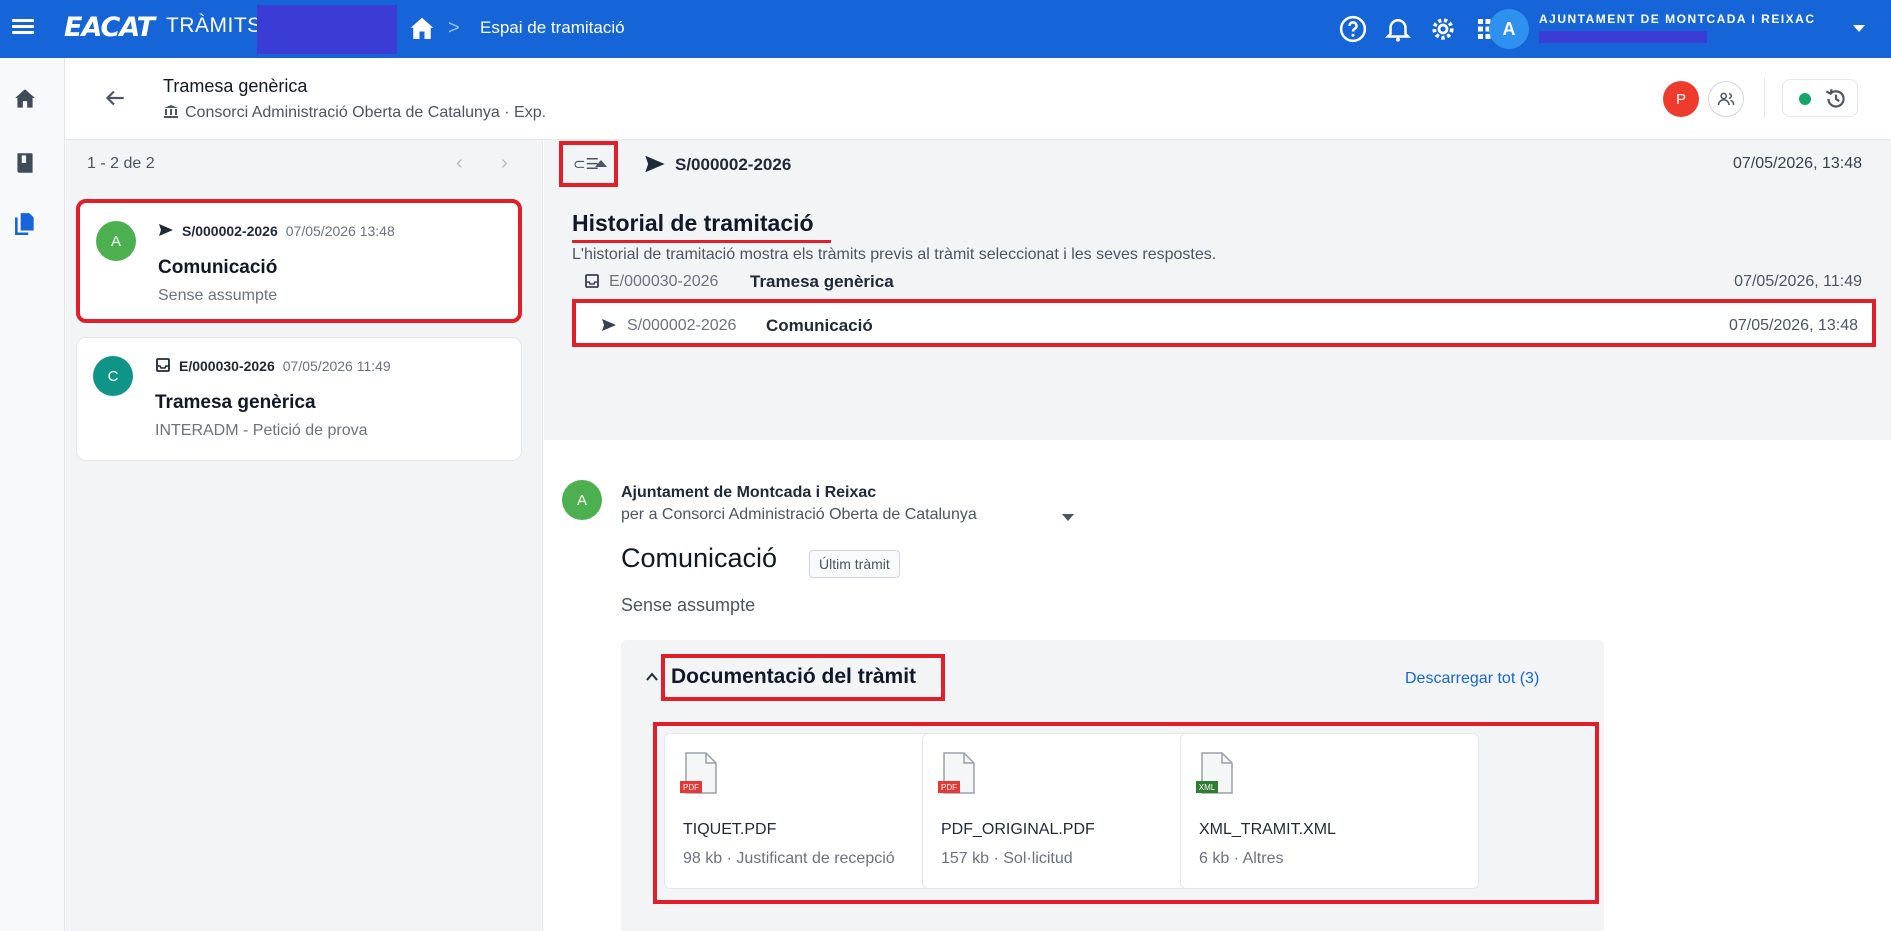  I want to click on communication-subject: Sense assumpte, so click(688, 605).